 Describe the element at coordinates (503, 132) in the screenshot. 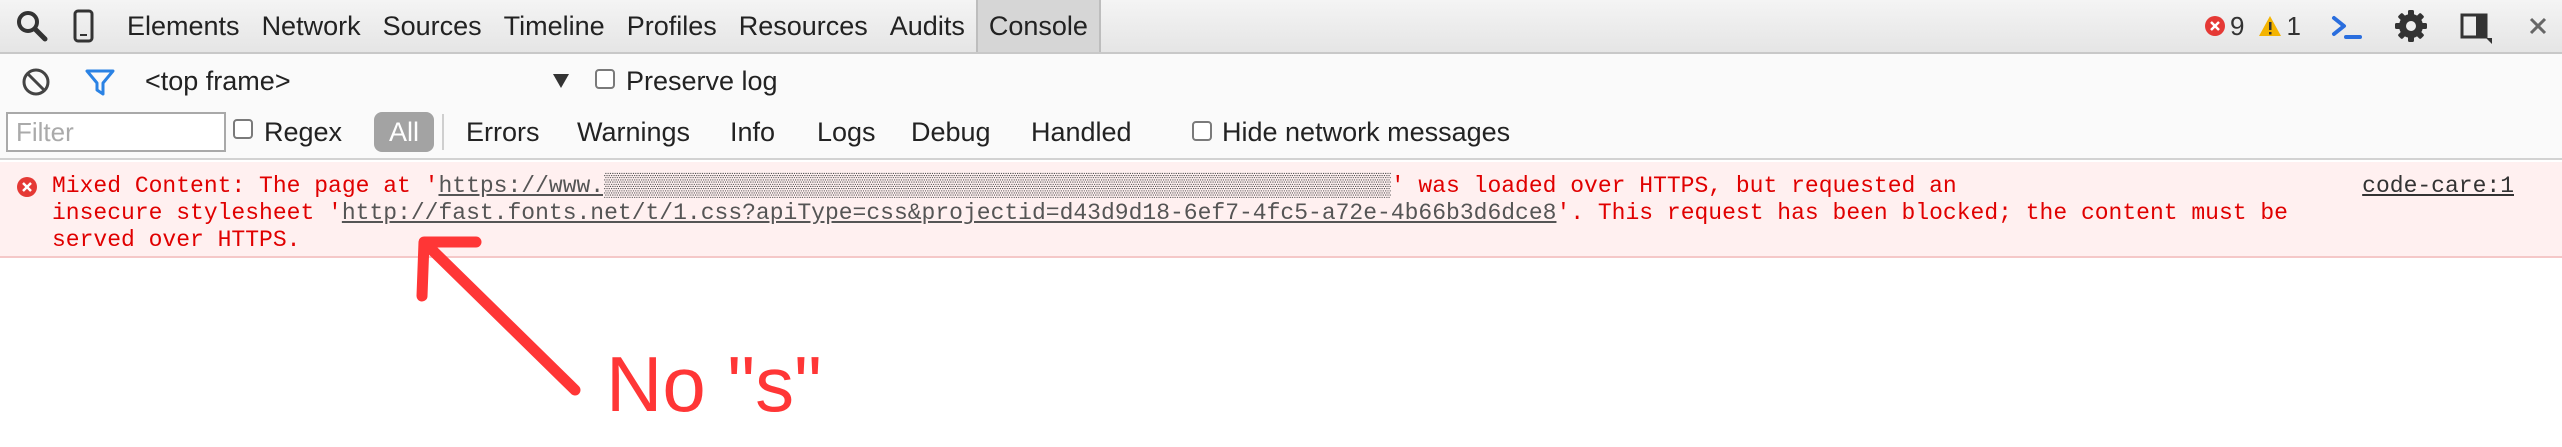

I see `level-errors-button: Errors` at that location.